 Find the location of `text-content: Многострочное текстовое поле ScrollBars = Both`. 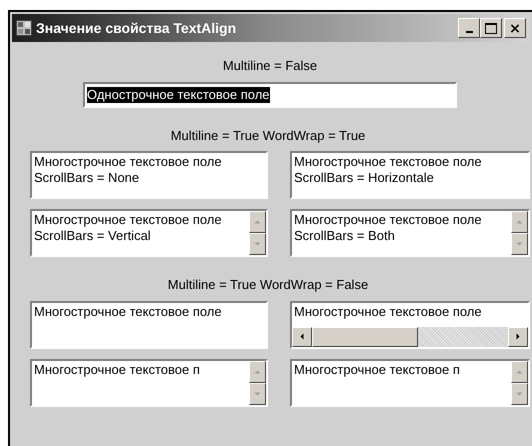

text-content: Многострочное текстовое поле ScrollBars = Both is located at coordinates (388, 227).